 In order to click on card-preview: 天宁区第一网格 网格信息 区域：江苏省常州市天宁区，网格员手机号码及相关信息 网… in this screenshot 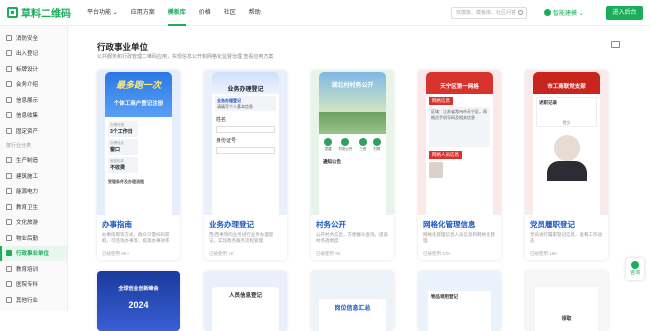, I will do `click(459, 142)`.